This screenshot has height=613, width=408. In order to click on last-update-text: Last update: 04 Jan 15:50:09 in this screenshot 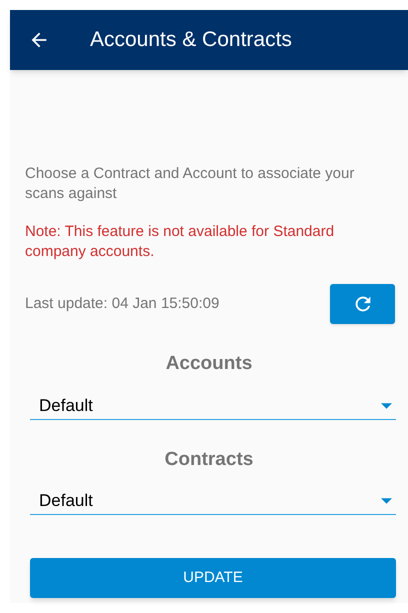, I will do `click(122, 304)`.